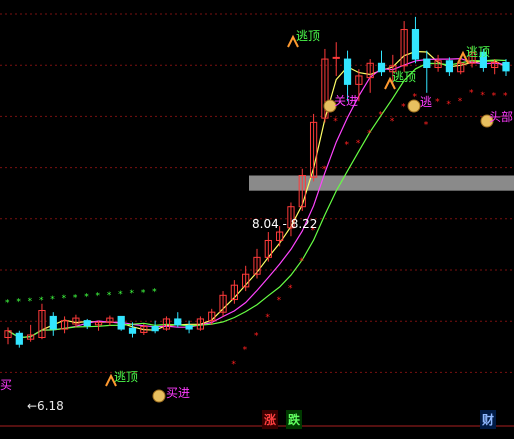 The height and width of the screenshot is (439, 514). What do you see at coordinates (346, 101) in the screenshot?
I see `signal-cut-1: 关进` at bounding box center [346, 101].